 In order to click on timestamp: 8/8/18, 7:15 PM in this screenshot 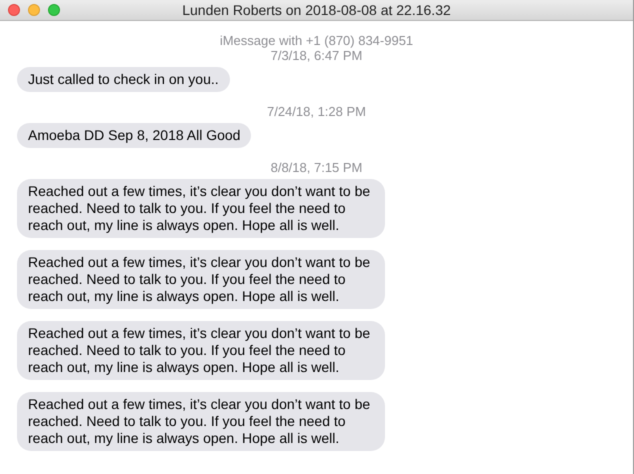, I will do `click(317, 167)`.